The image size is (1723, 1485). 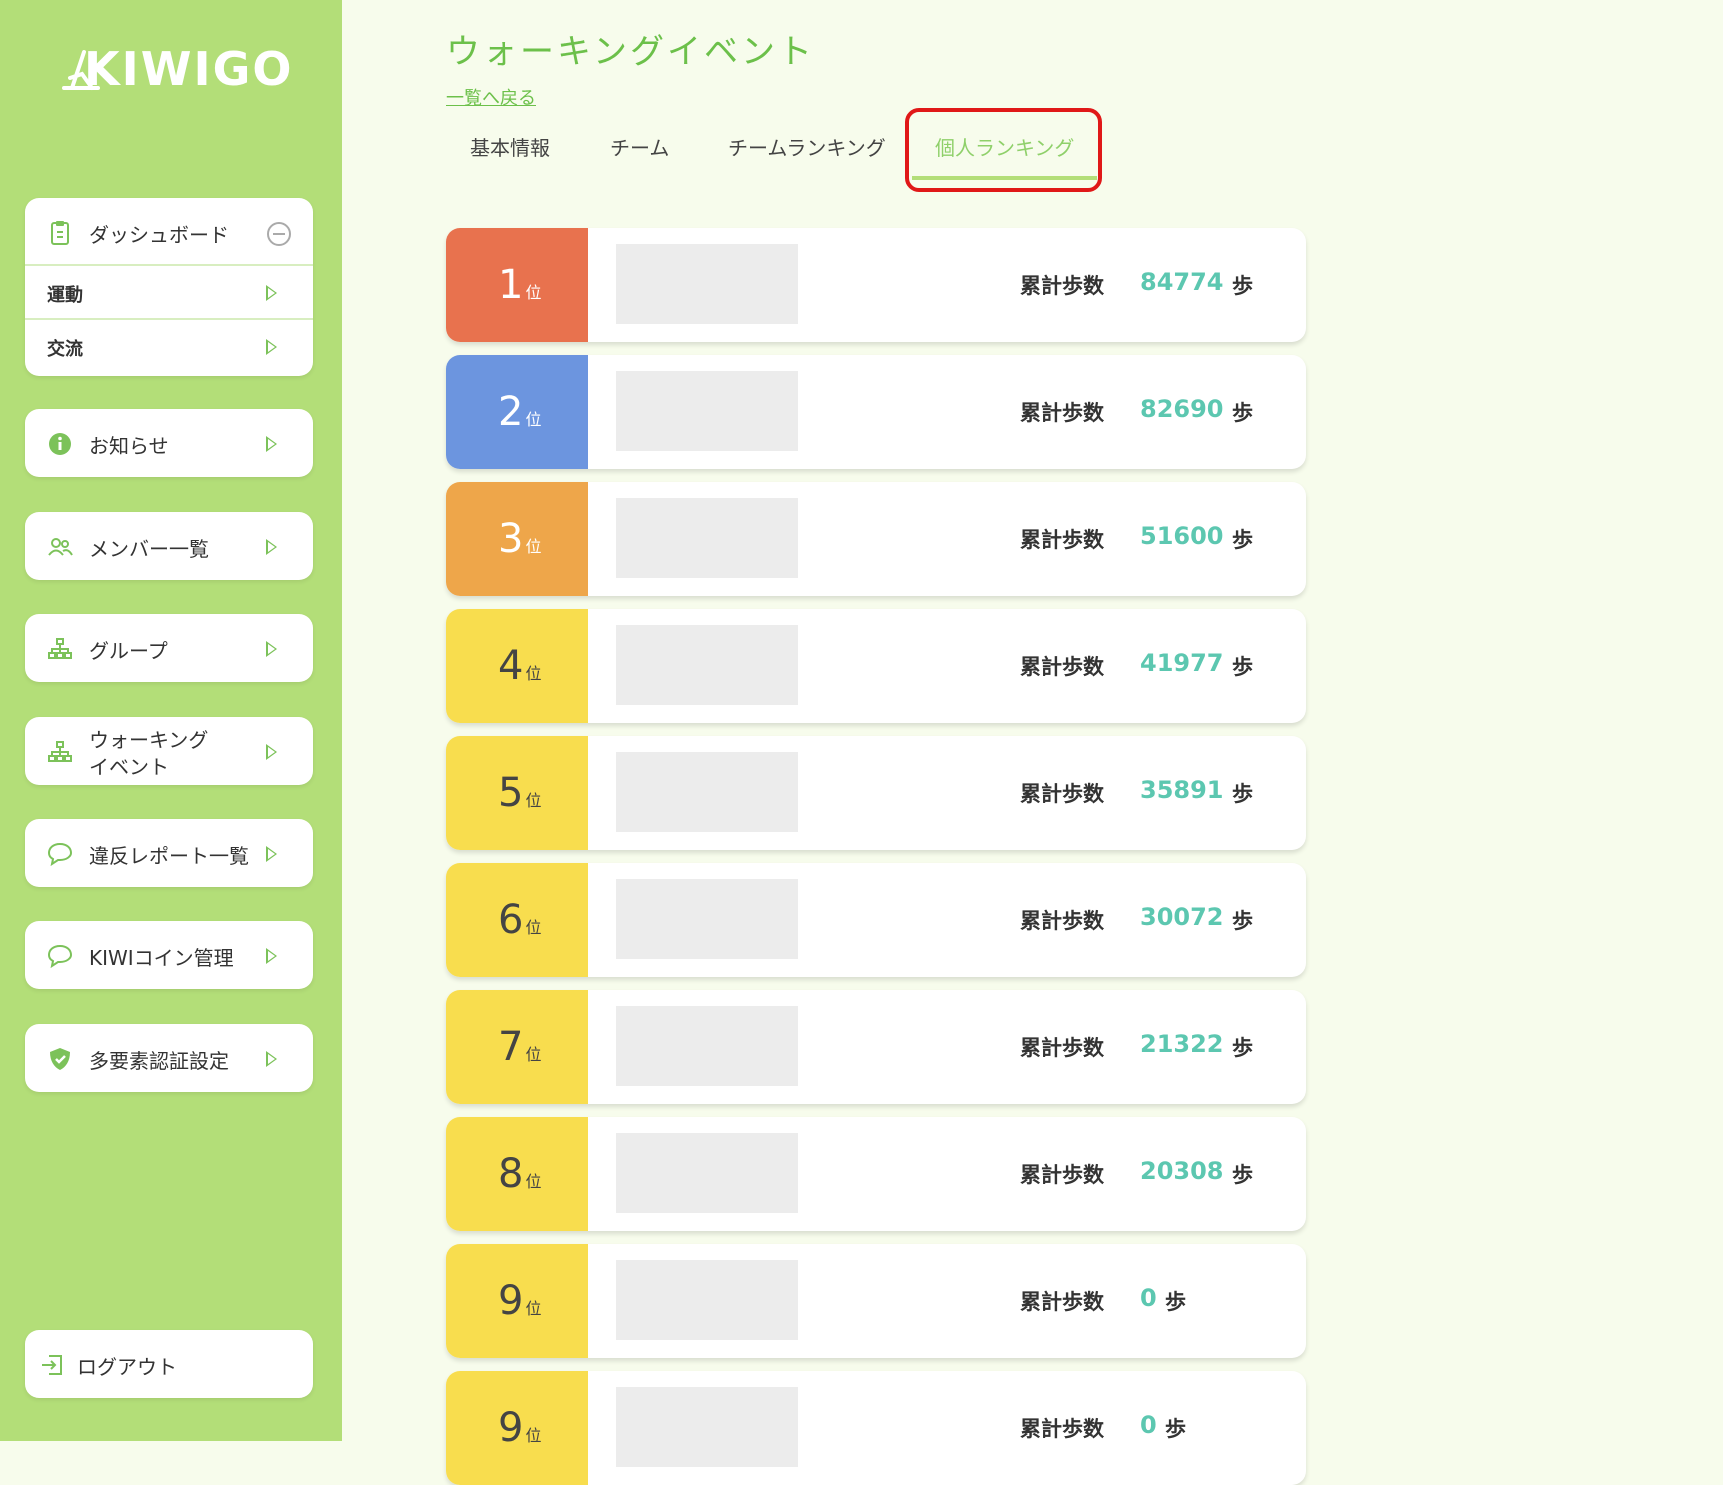 I want to click on rank-value: 4, so click(x=511, y=666).